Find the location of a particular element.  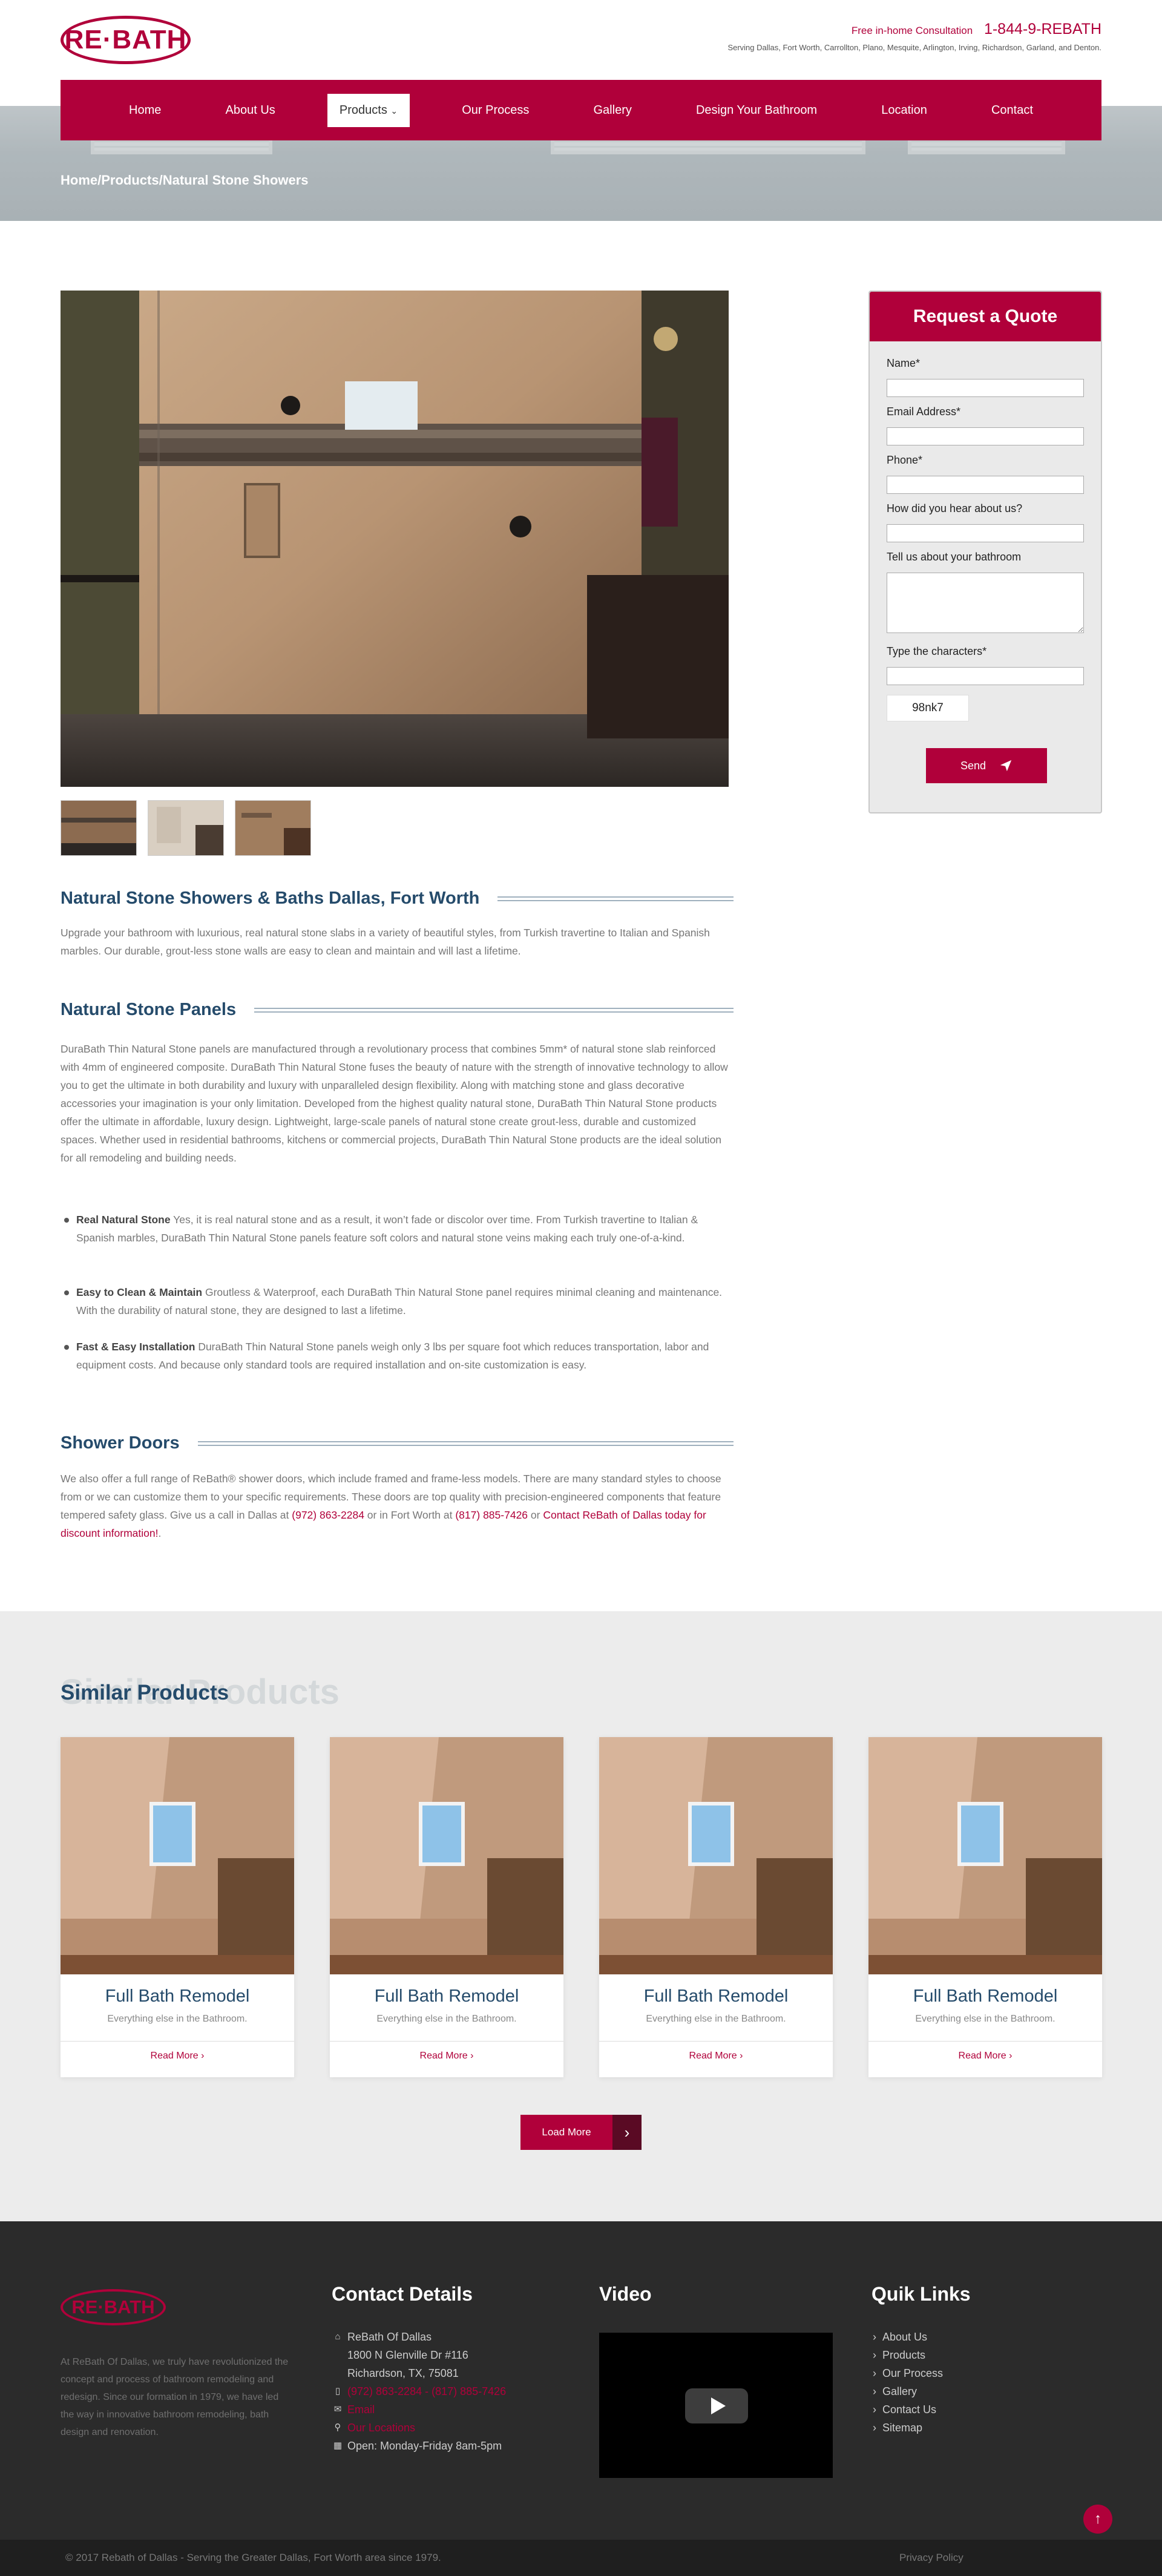

nav-location: Location is located at coordinates (904, 110).